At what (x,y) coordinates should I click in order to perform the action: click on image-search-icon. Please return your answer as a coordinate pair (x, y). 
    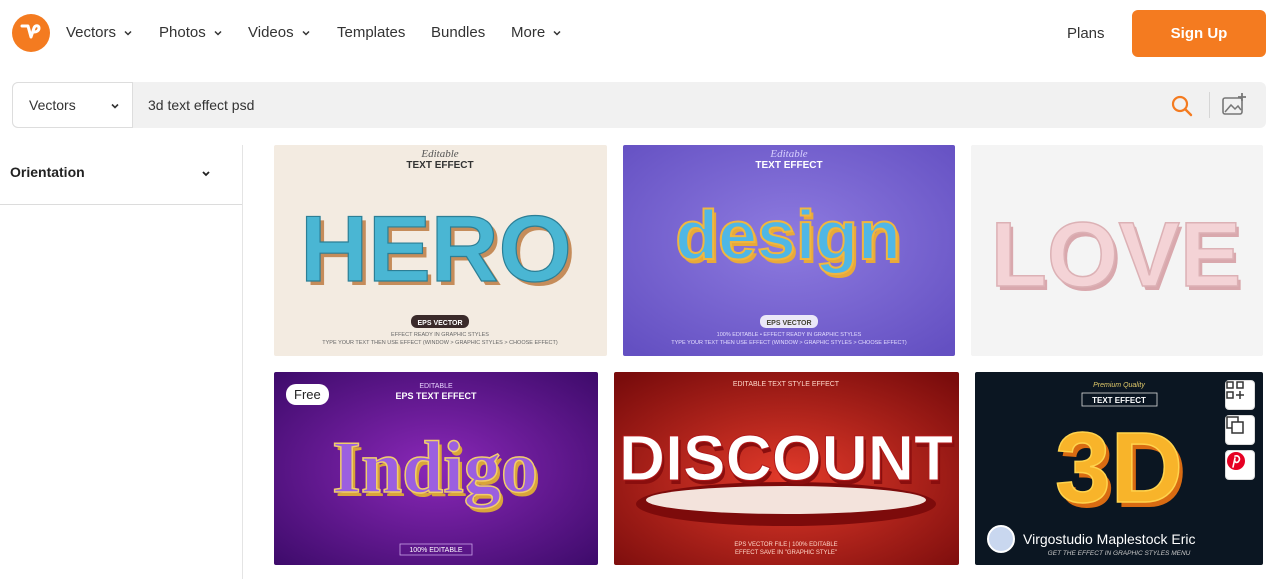
    Looking at the image, I should click on (1234, 105).